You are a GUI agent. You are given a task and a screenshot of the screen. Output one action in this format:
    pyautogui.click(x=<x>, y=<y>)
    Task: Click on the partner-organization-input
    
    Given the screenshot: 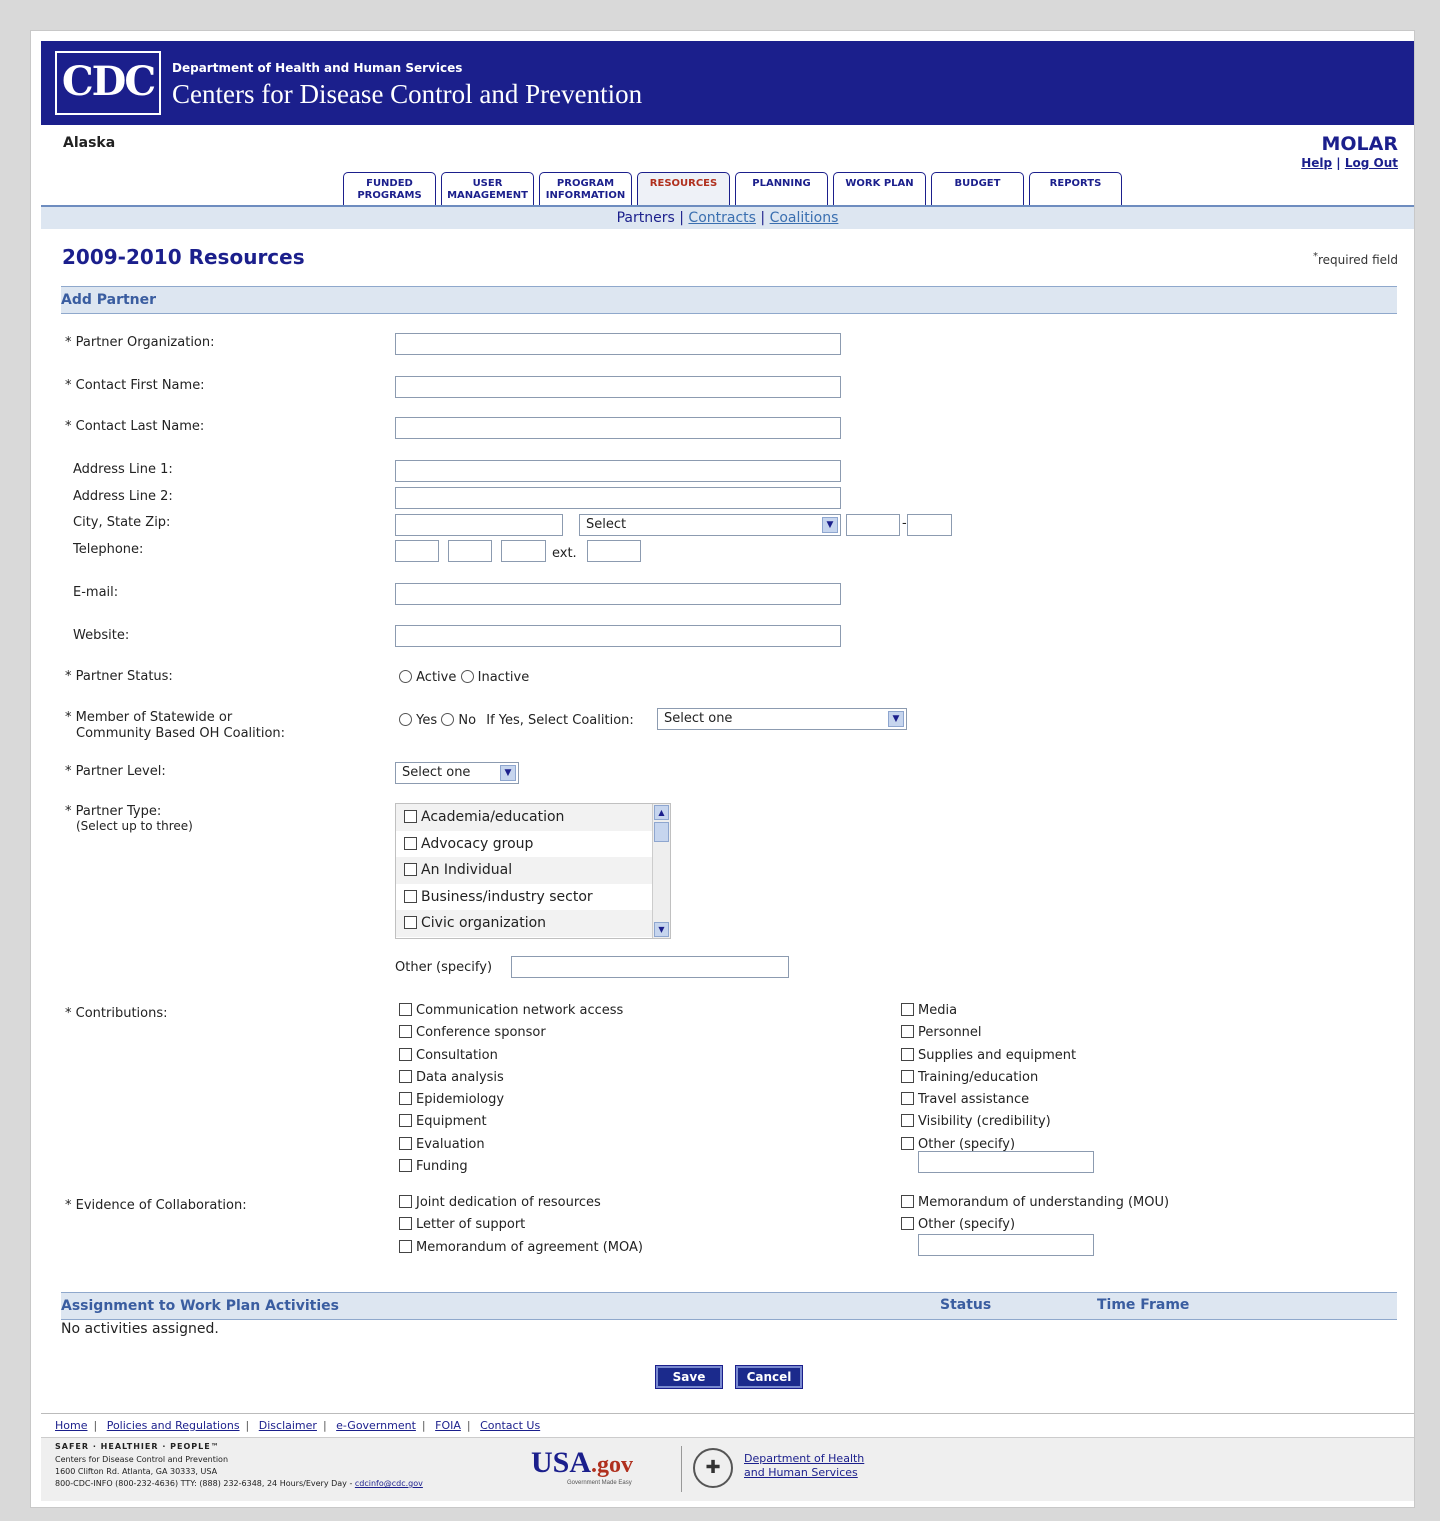 What is the action you would take?
    pyautogui.click(x=618, y=344)
    